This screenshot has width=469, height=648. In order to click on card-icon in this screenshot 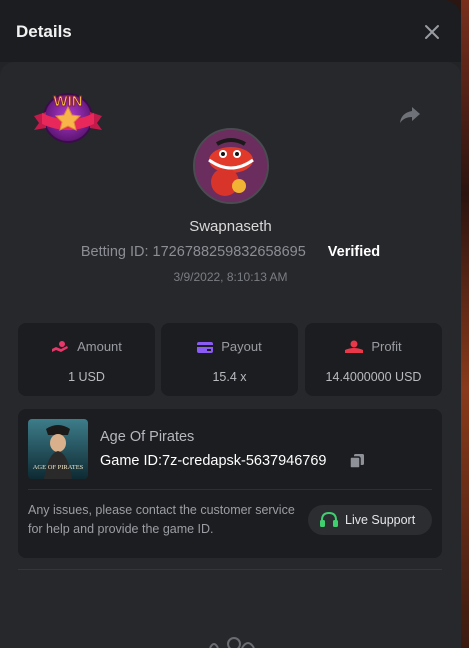, I will do `click(205, 347)`.